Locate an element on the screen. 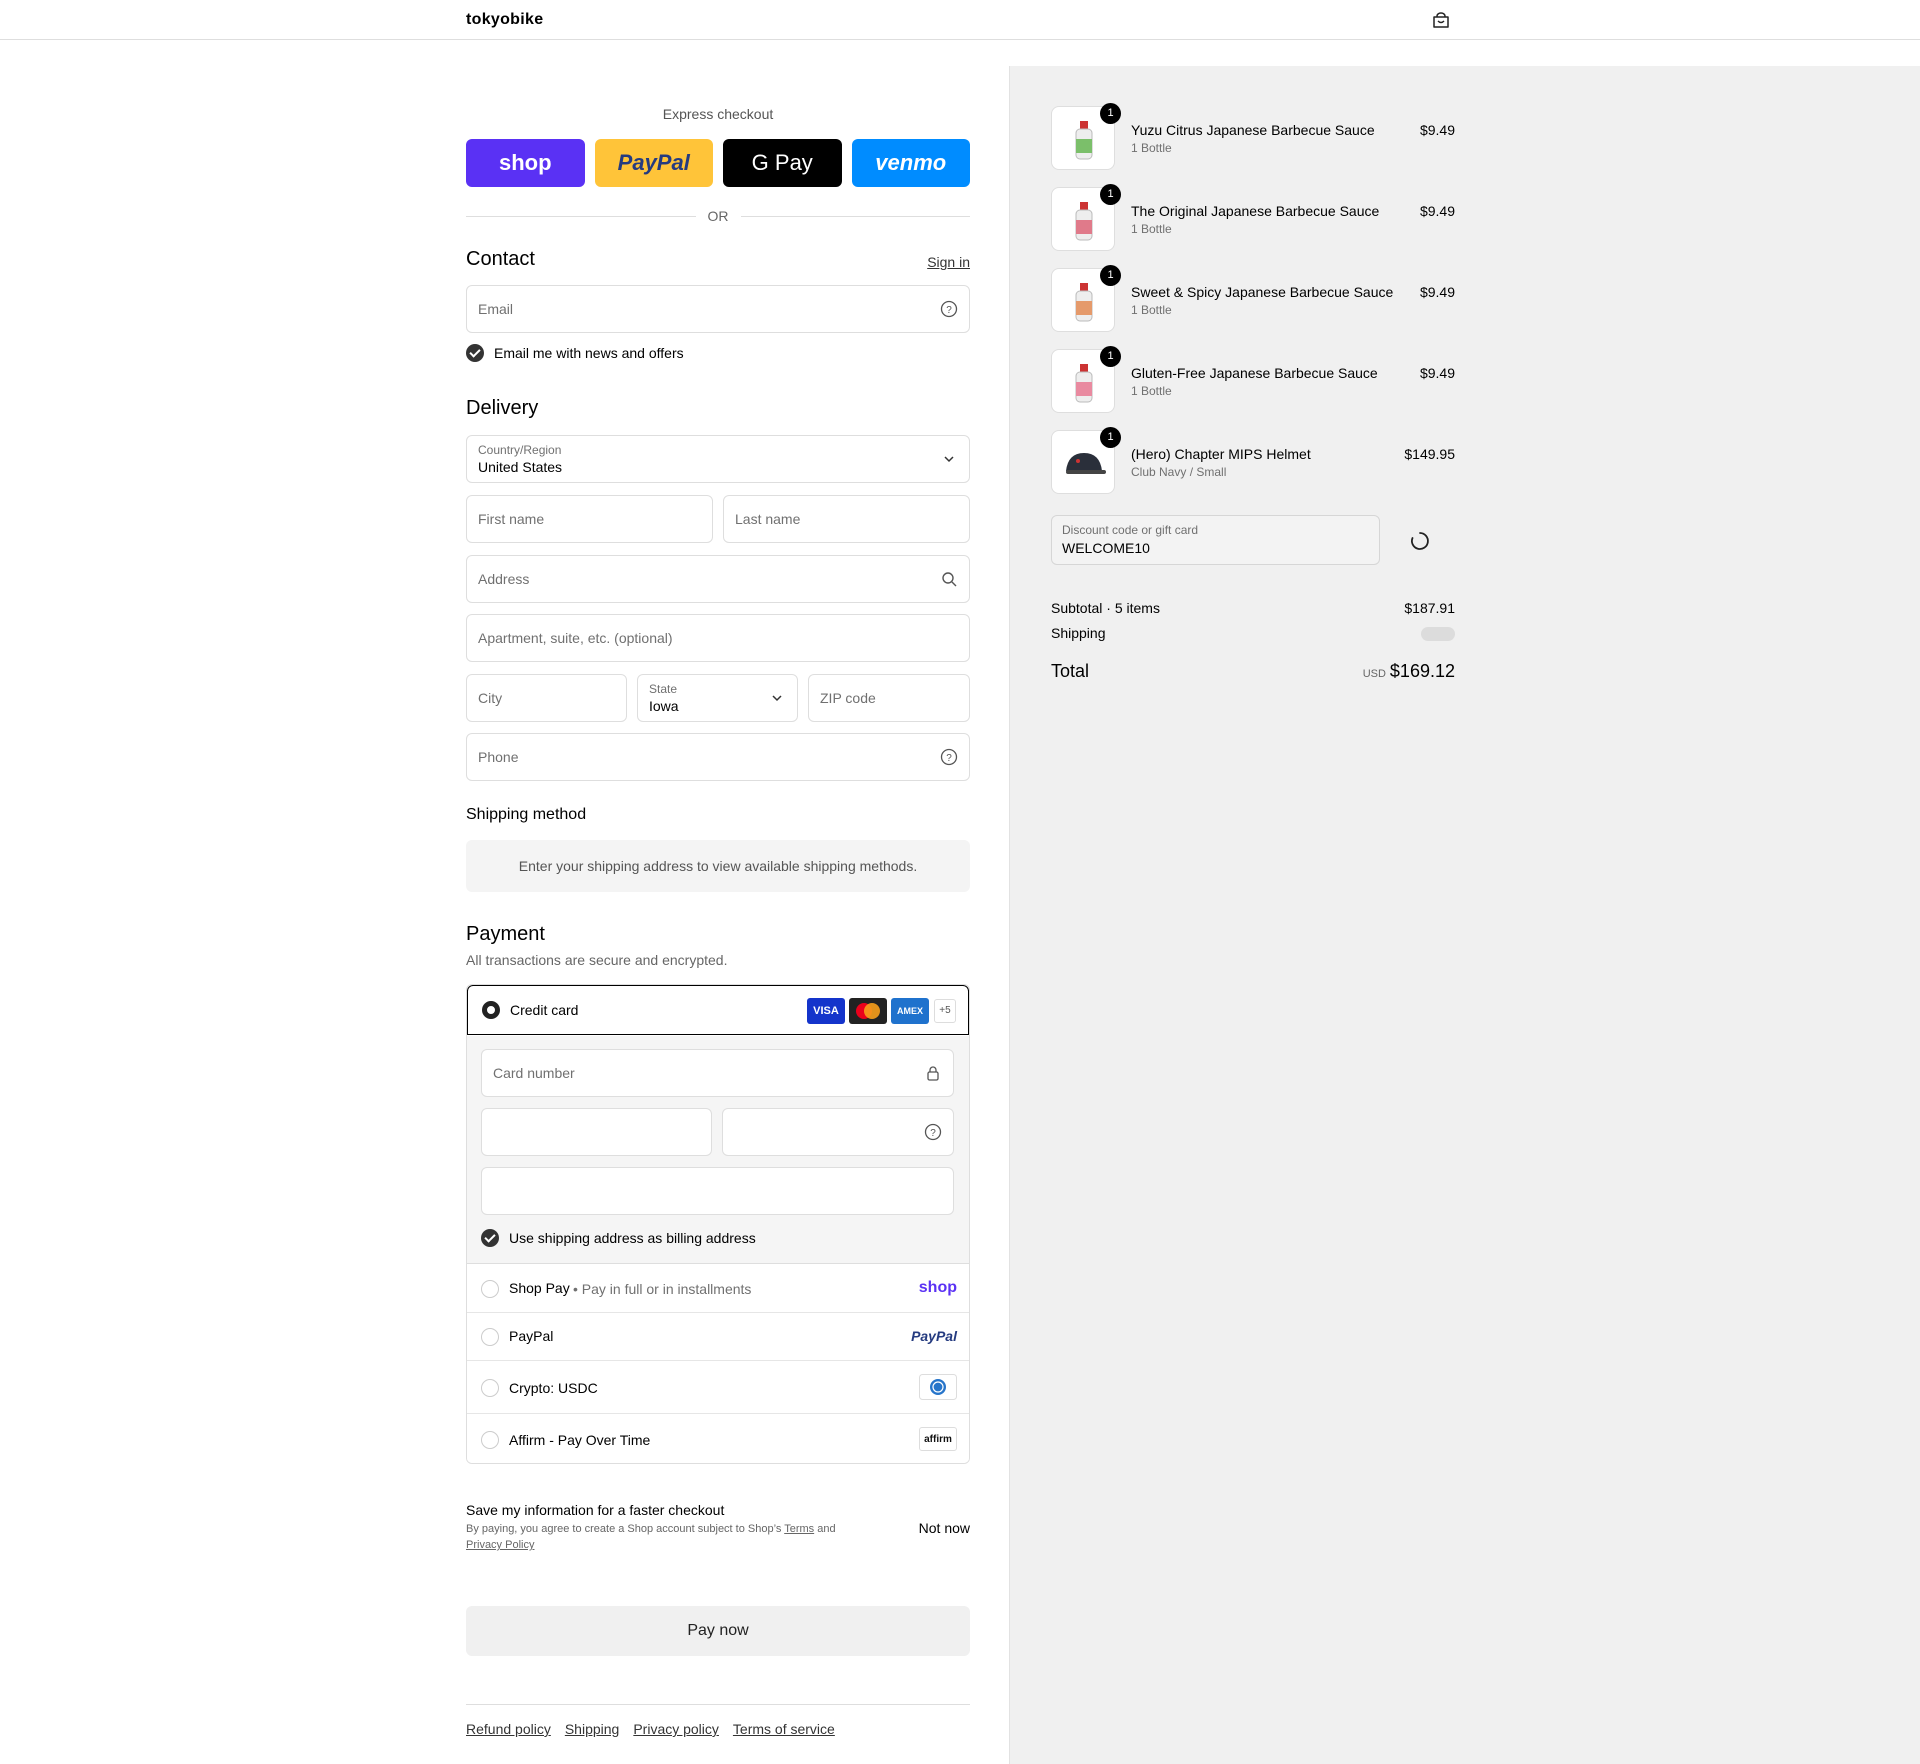 This screenshot has width=1920, height=1764. shipping-policy-link: Shipping is located at coordinates (592, 1729).